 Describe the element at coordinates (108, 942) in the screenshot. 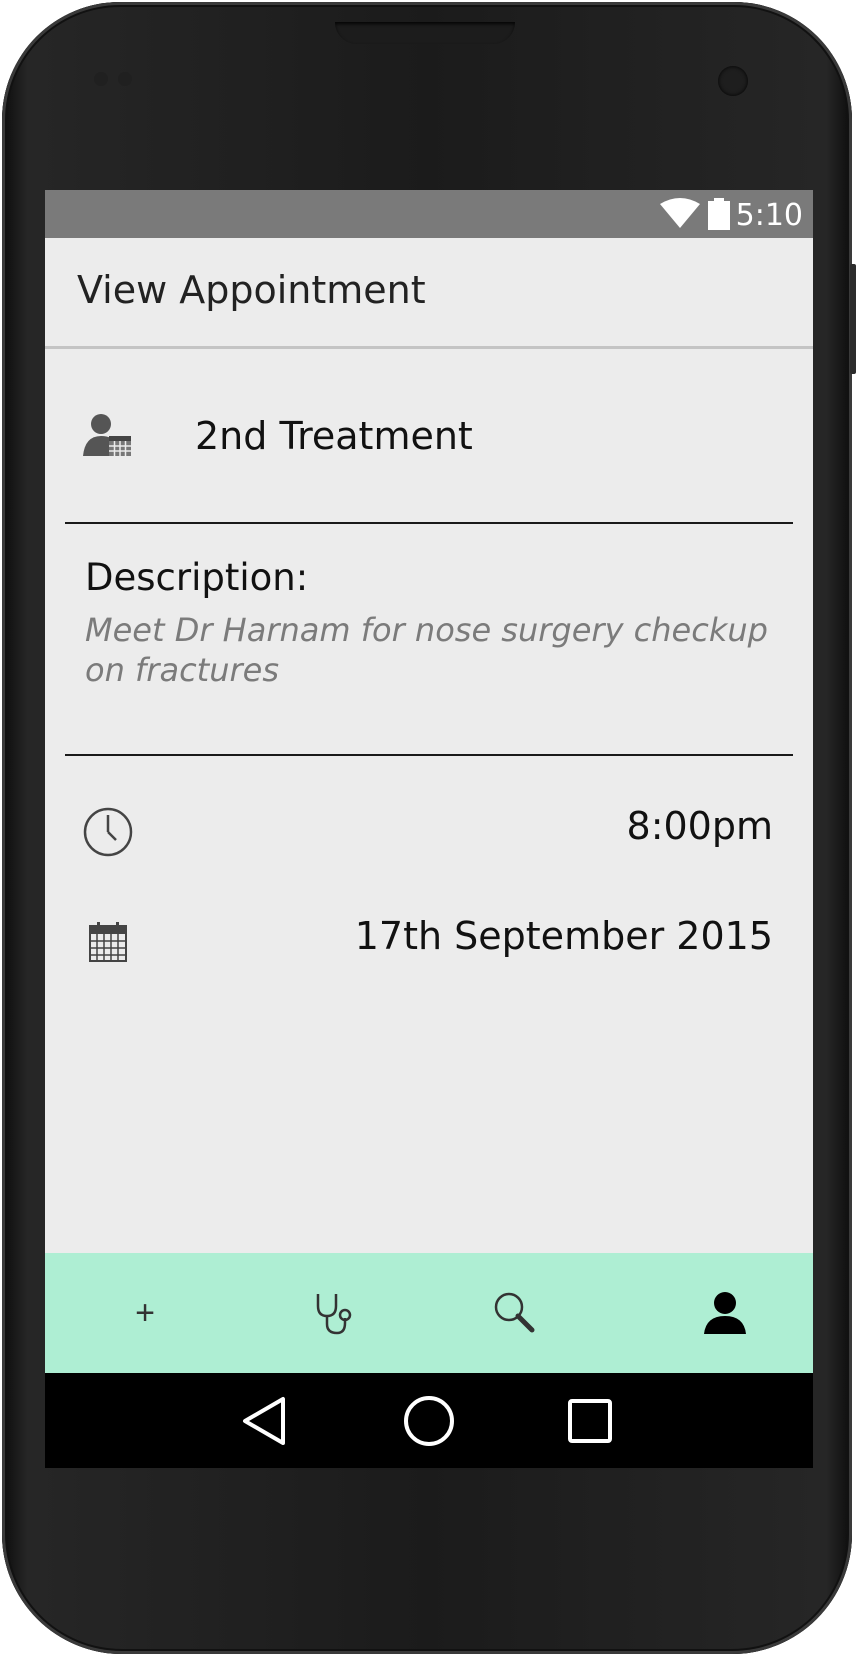

I see `calendar-icon` at that location.